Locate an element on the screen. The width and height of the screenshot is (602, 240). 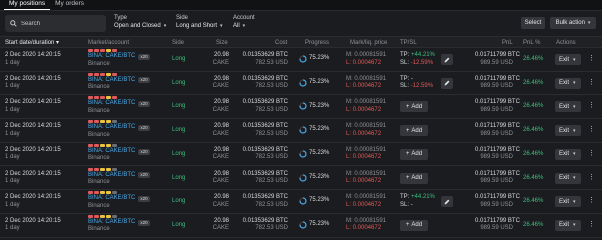
progress-ring-icon is located at coordinates (303, 83).